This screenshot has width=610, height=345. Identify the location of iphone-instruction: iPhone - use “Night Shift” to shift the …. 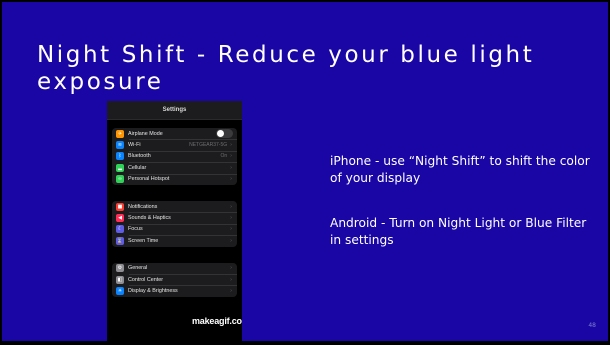
(460, 169).